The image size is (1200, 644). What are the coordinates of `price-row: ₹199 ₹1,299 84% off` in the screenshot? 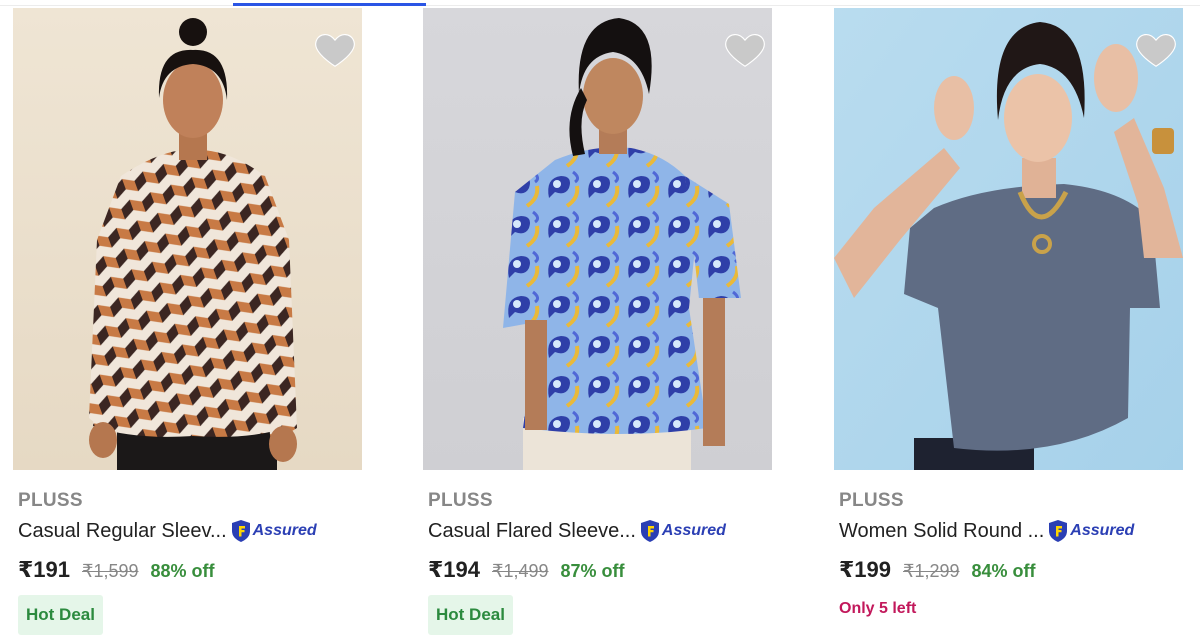 It's located at (937, 570).